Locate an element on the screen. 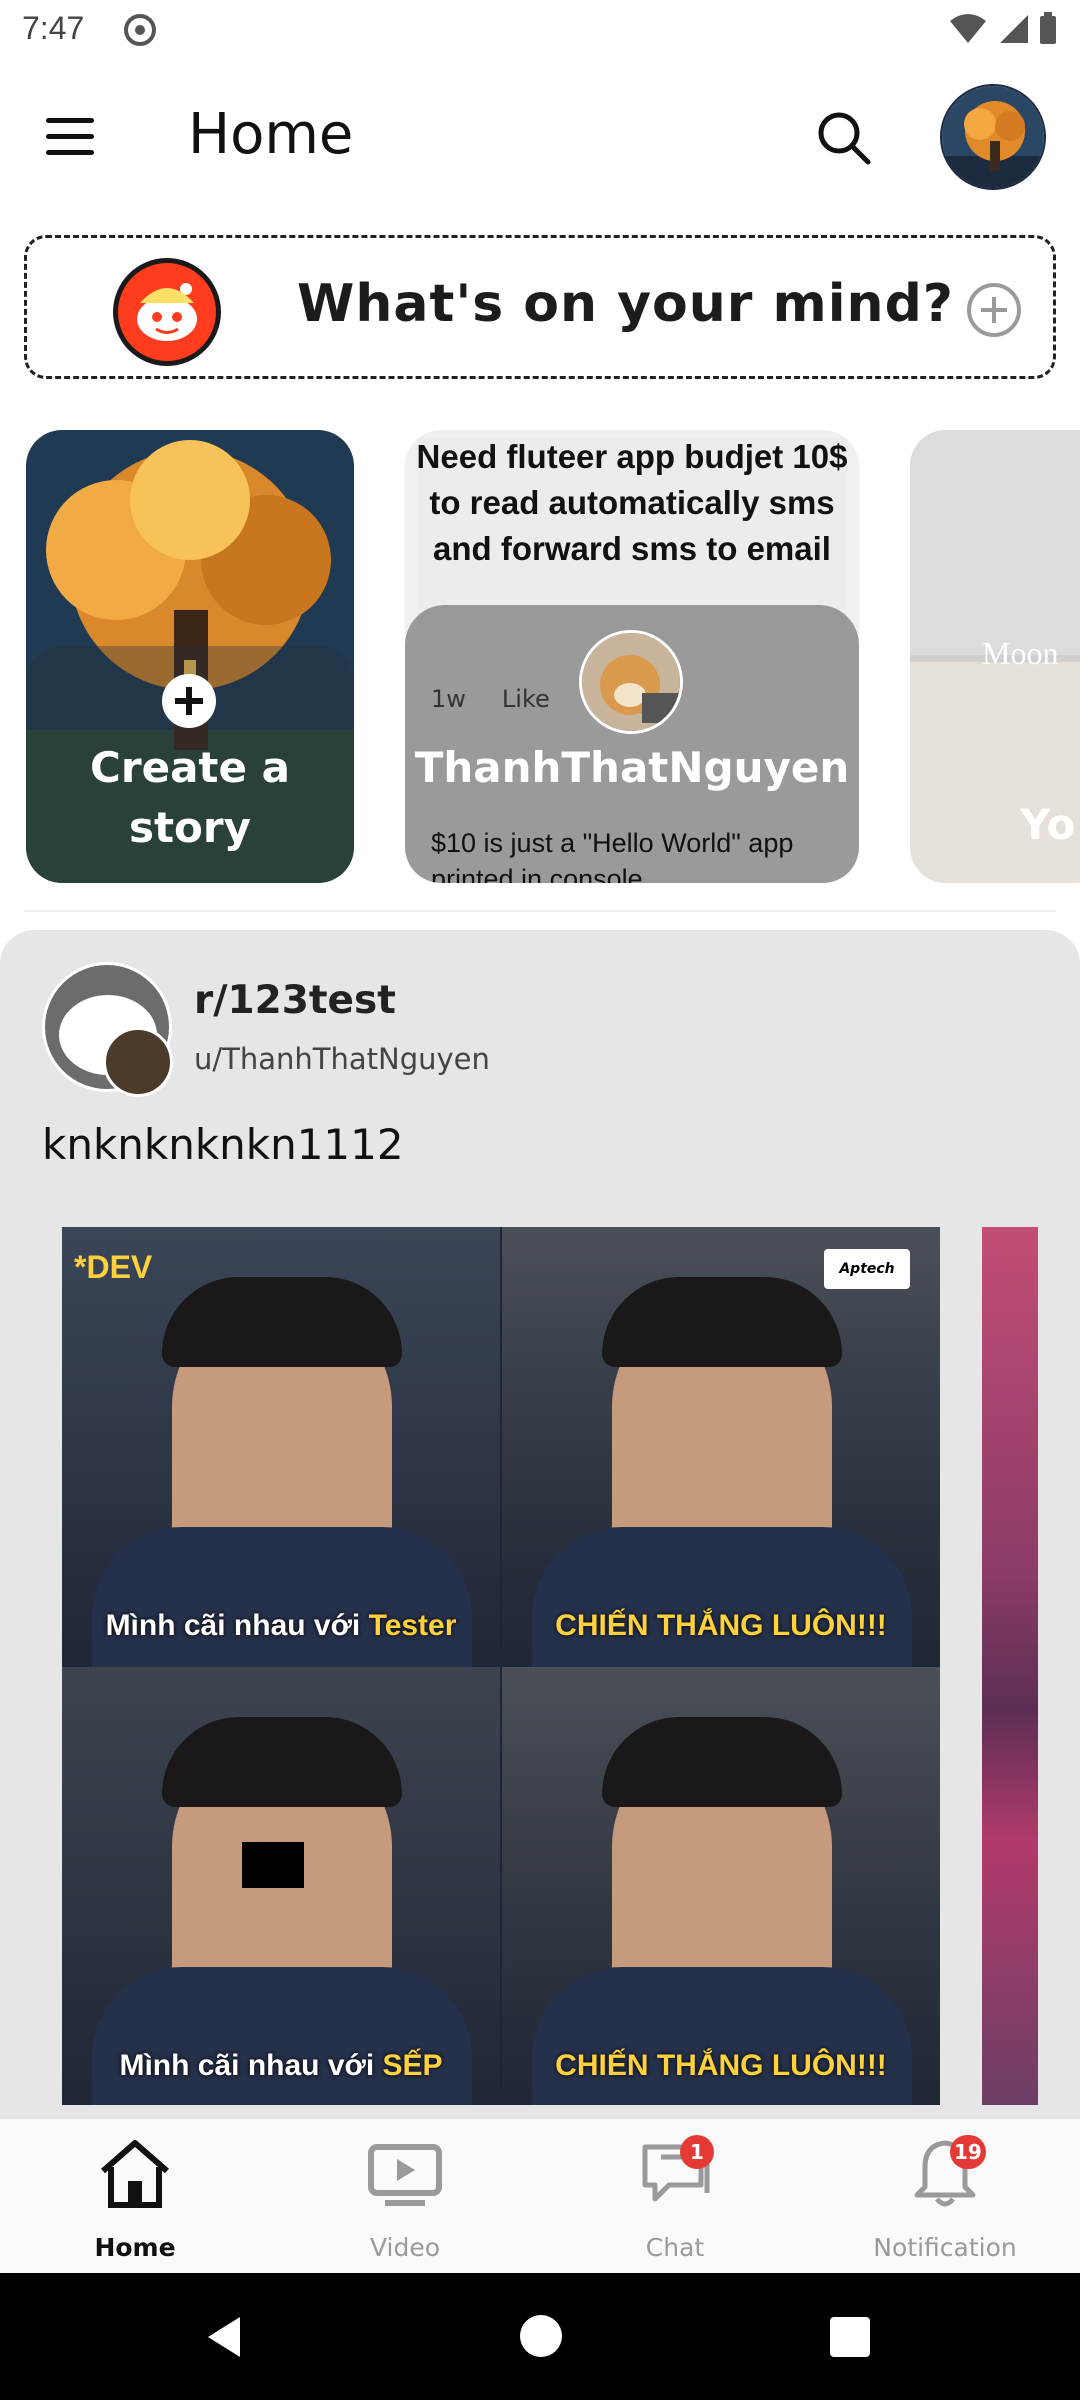  media-caption-2: CHIẾN THẮNG LUÔN!!! is located at coordinates (721, 1625).